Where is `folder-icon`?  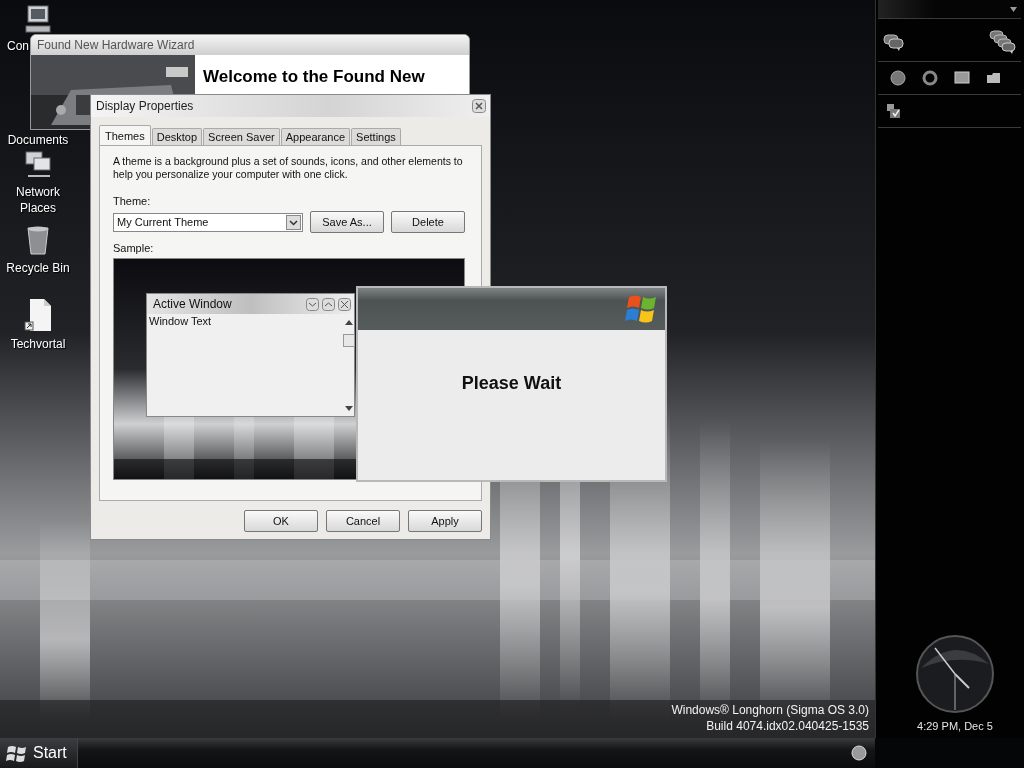 folder-icon is located at coordinates (994, 78).